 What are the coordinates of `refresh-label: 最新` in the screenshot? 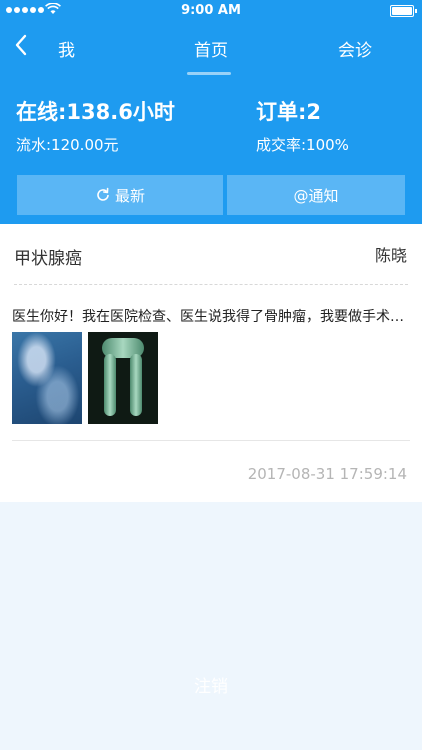 It's located at (129, 195).